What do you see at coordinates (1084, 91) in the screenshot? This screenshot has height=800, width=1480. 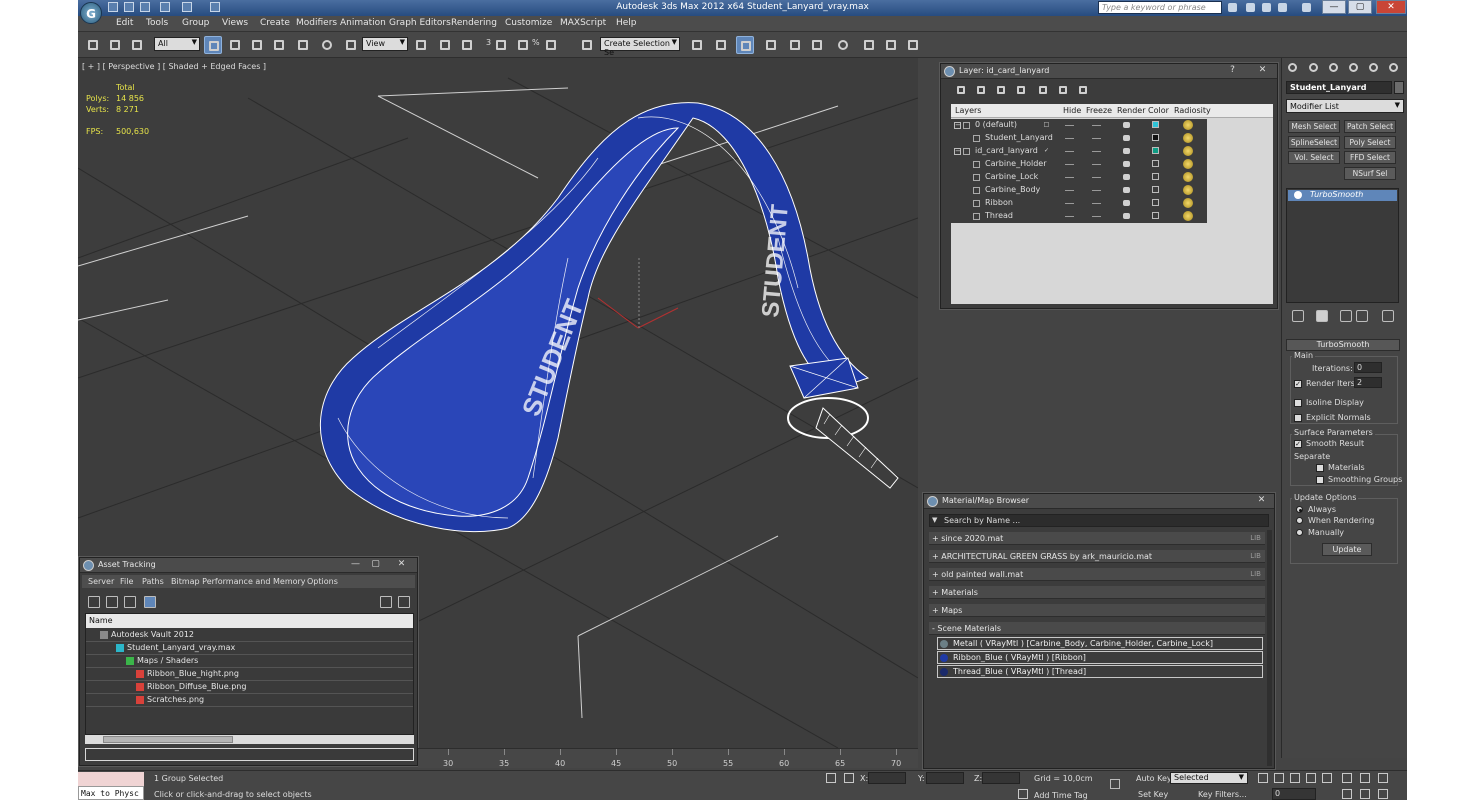 I see `freeze-all-layers-button` at bounding box center [1084, 91].